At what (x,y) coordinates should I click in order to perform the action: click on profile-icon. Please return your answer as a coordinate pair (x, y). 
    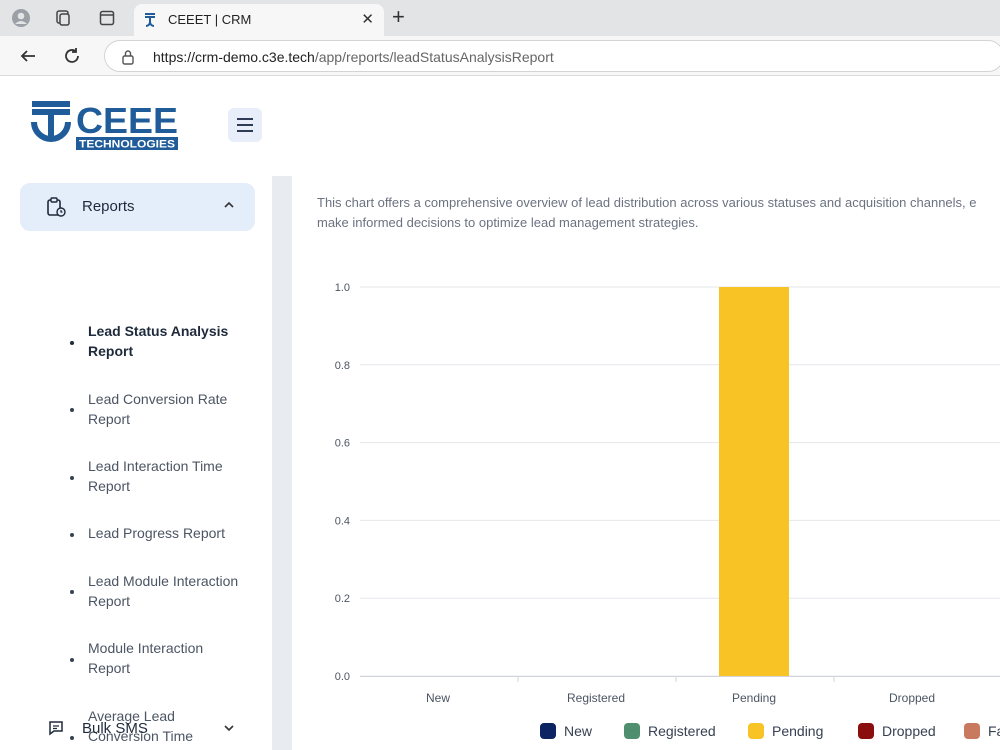
    Looking at the image, I should click on (21, 18).